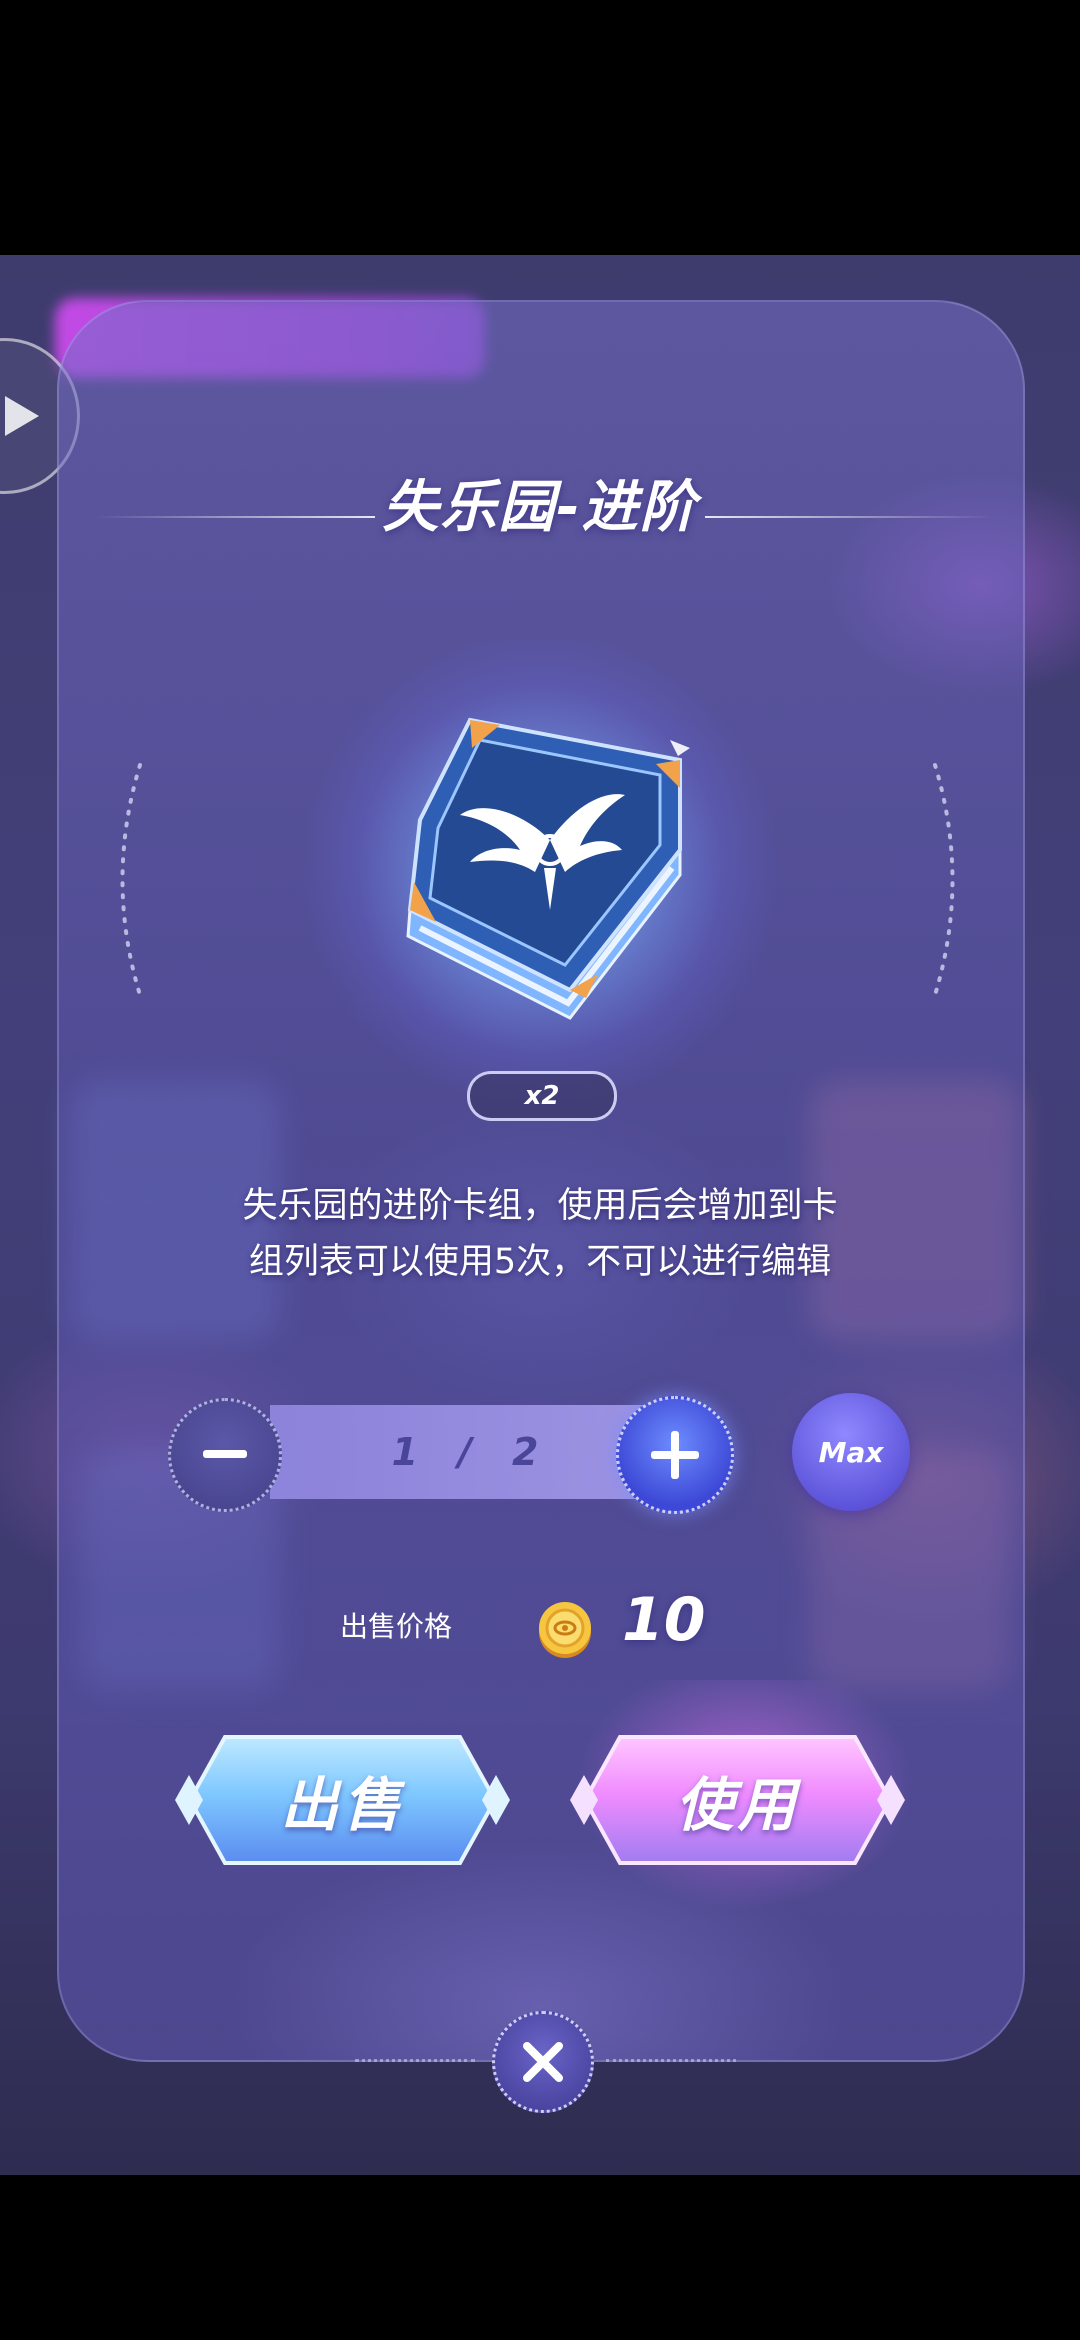 This screenshot has width=1080, height=2340. I want to click on close-button, so click(543, 2062).